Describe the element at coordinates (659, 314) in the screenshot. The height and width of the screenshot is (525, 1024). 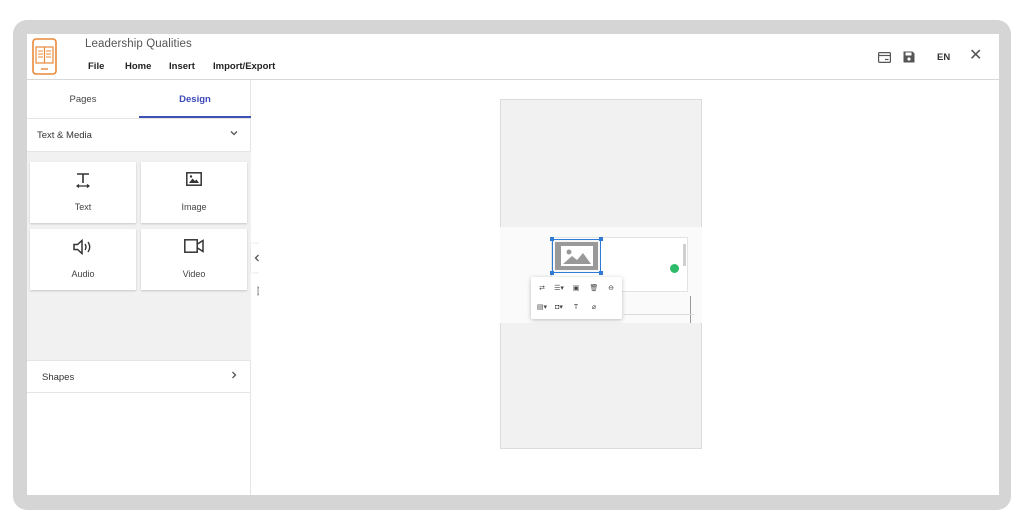
I see `content-divider` at that location.